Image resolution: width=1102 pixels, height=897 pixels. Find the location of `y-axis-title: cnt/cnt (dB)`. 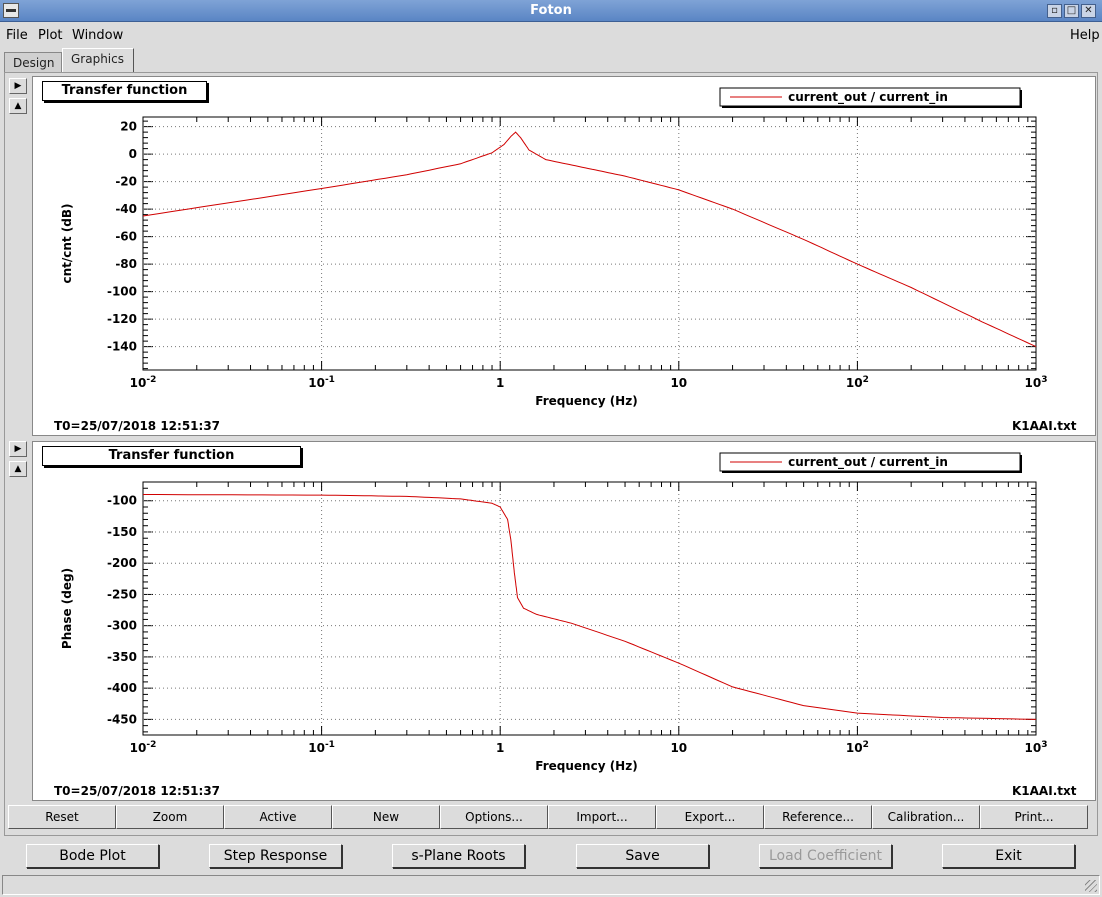

y-axis-title: cnt/cnt (dB) is located at coordinates (67, 243).